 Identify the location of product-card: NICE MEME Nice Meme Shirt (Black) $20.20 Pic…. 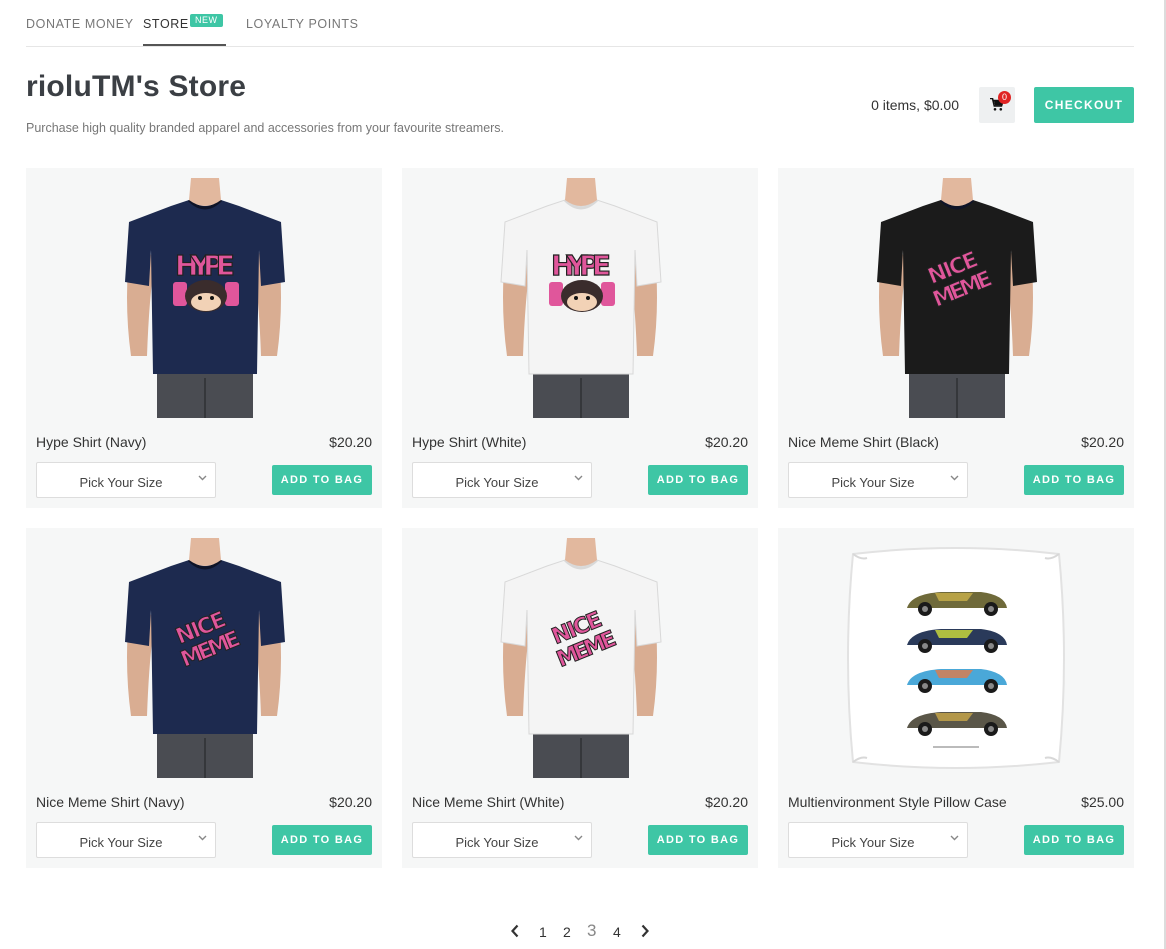
(956, 338).